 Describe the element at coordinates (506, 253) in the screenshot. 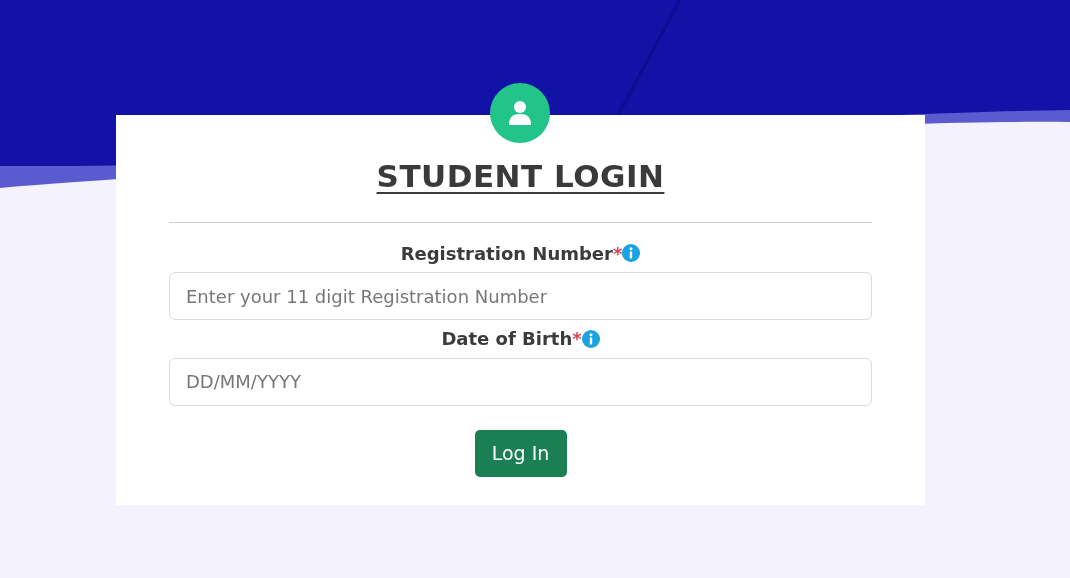

I see `field-label: Registration Number` at that location.